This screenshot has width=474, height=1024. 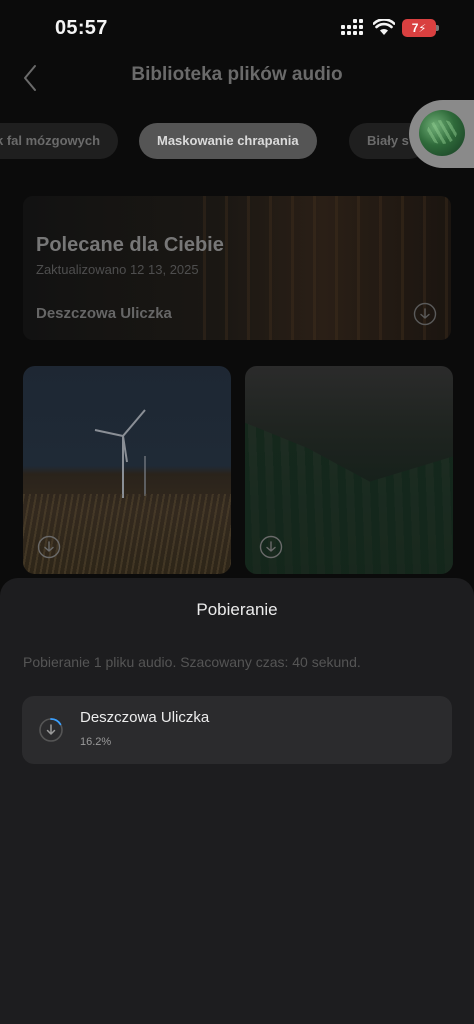 What do you see at coordinates (353, 27) in the screenshot?
I see `signal-icon` at bounding box center [353, 27].